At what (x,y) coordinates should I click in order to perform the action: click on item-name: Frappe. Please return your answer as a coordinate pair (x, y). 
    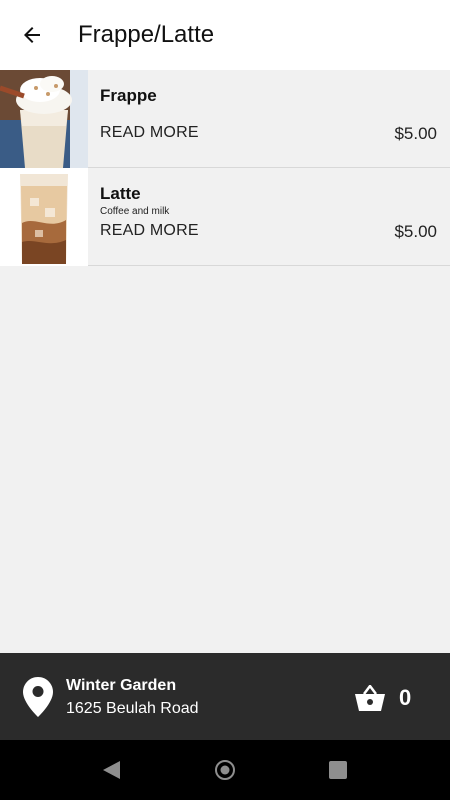
    Looking at the image, I should click on (128, 95).